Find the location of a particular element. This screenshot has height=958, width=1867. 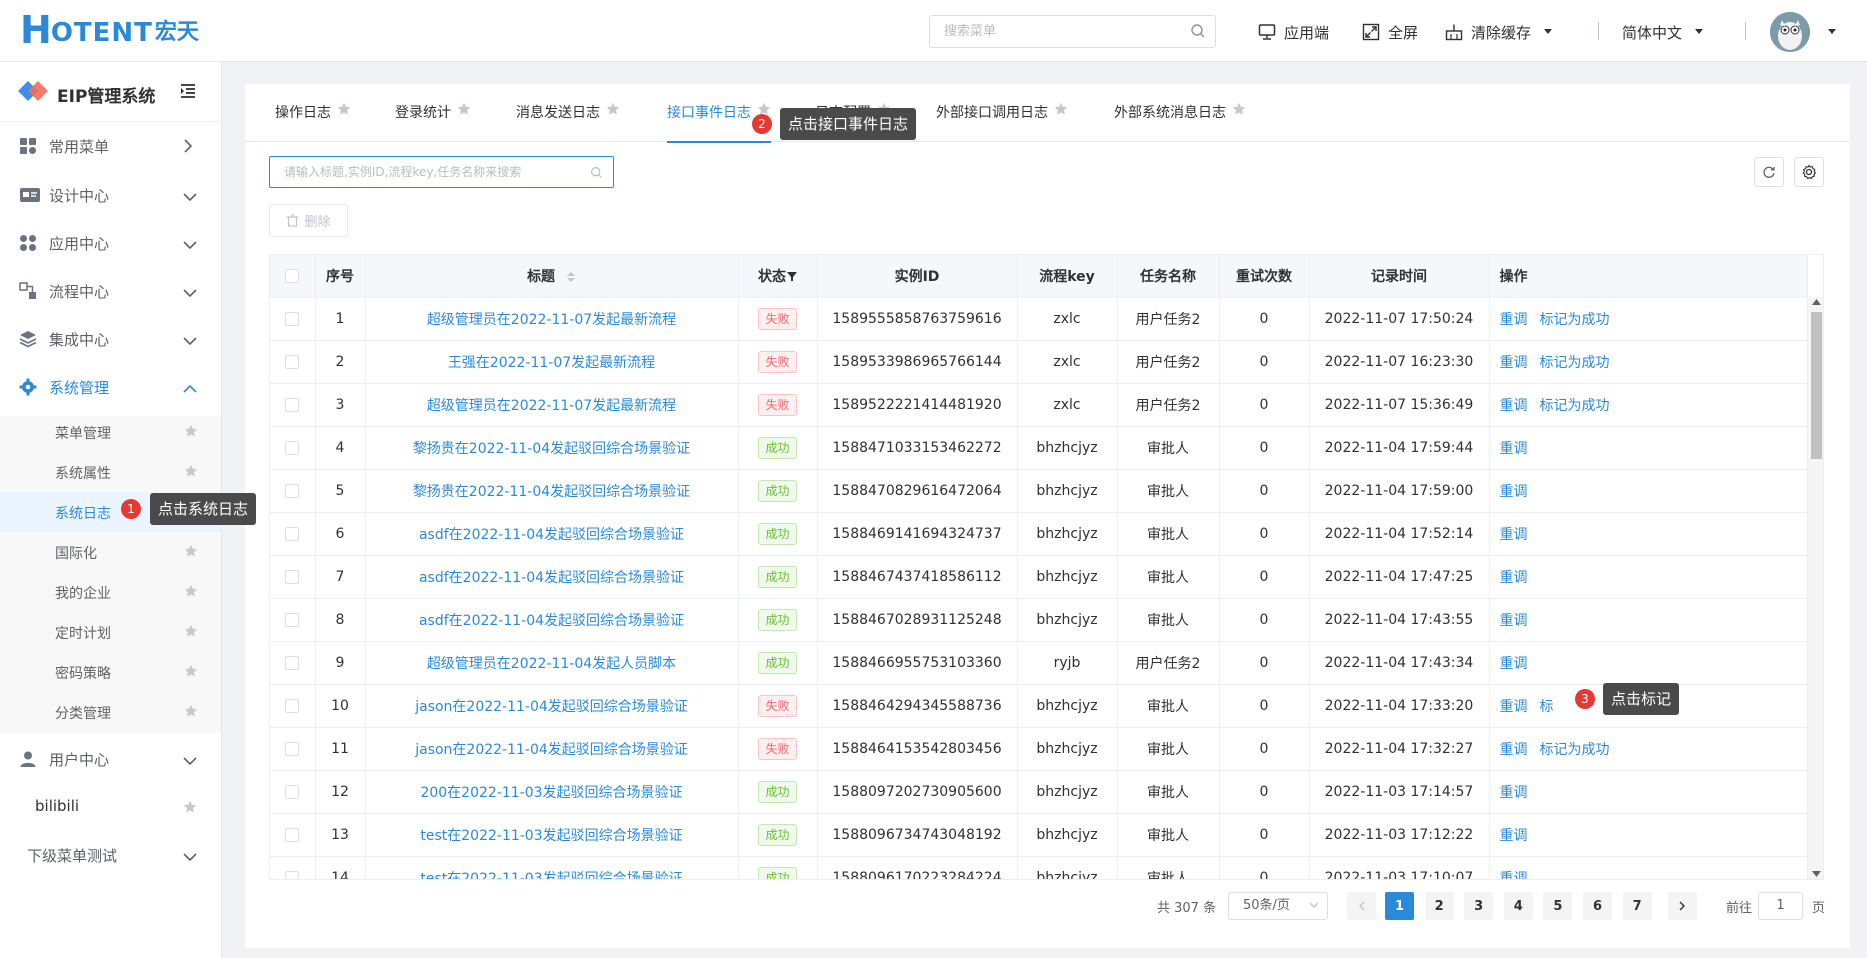

mark-success-link: 标 is located at coordinates (1547, 707).